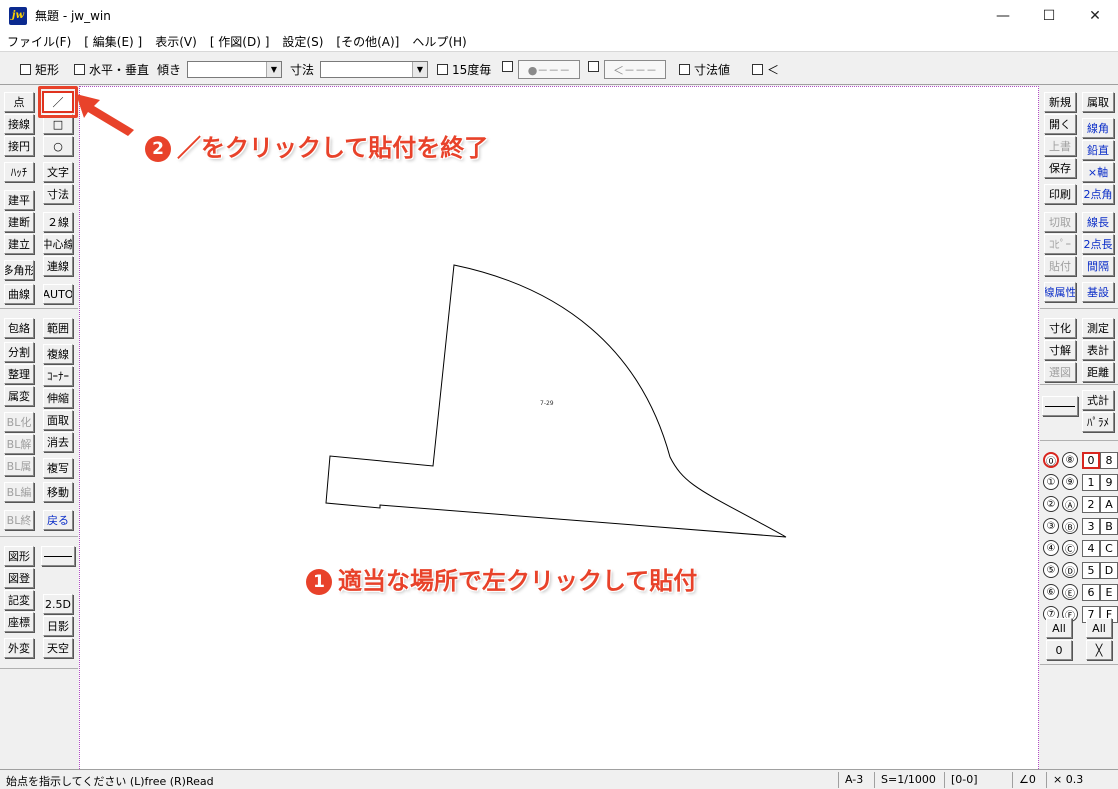  I want to click on pen-layer-6: ⑥, so click(1051, 592).